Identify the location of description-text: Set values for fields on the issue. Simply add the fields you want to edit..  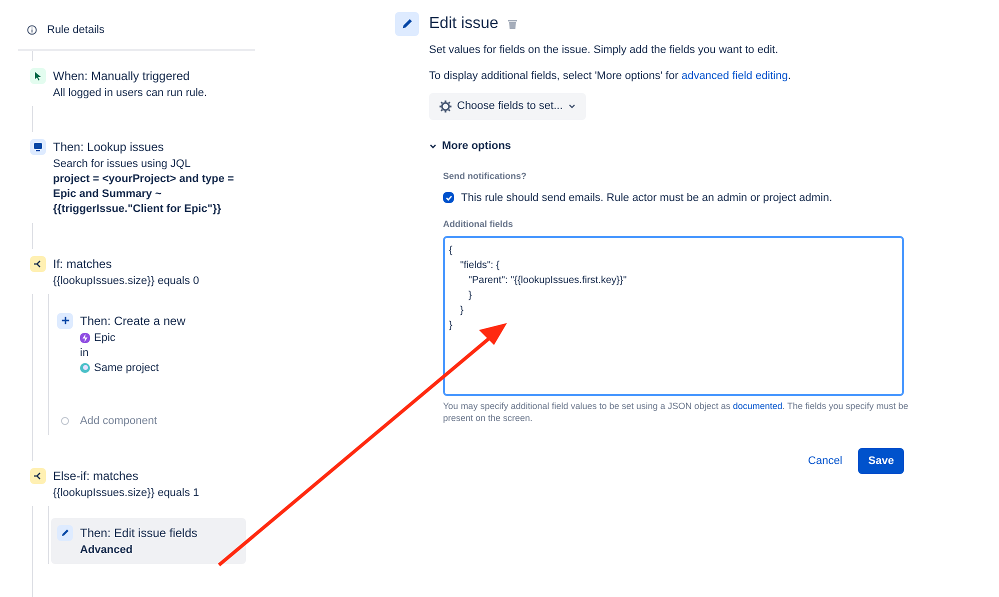
(604, 50).